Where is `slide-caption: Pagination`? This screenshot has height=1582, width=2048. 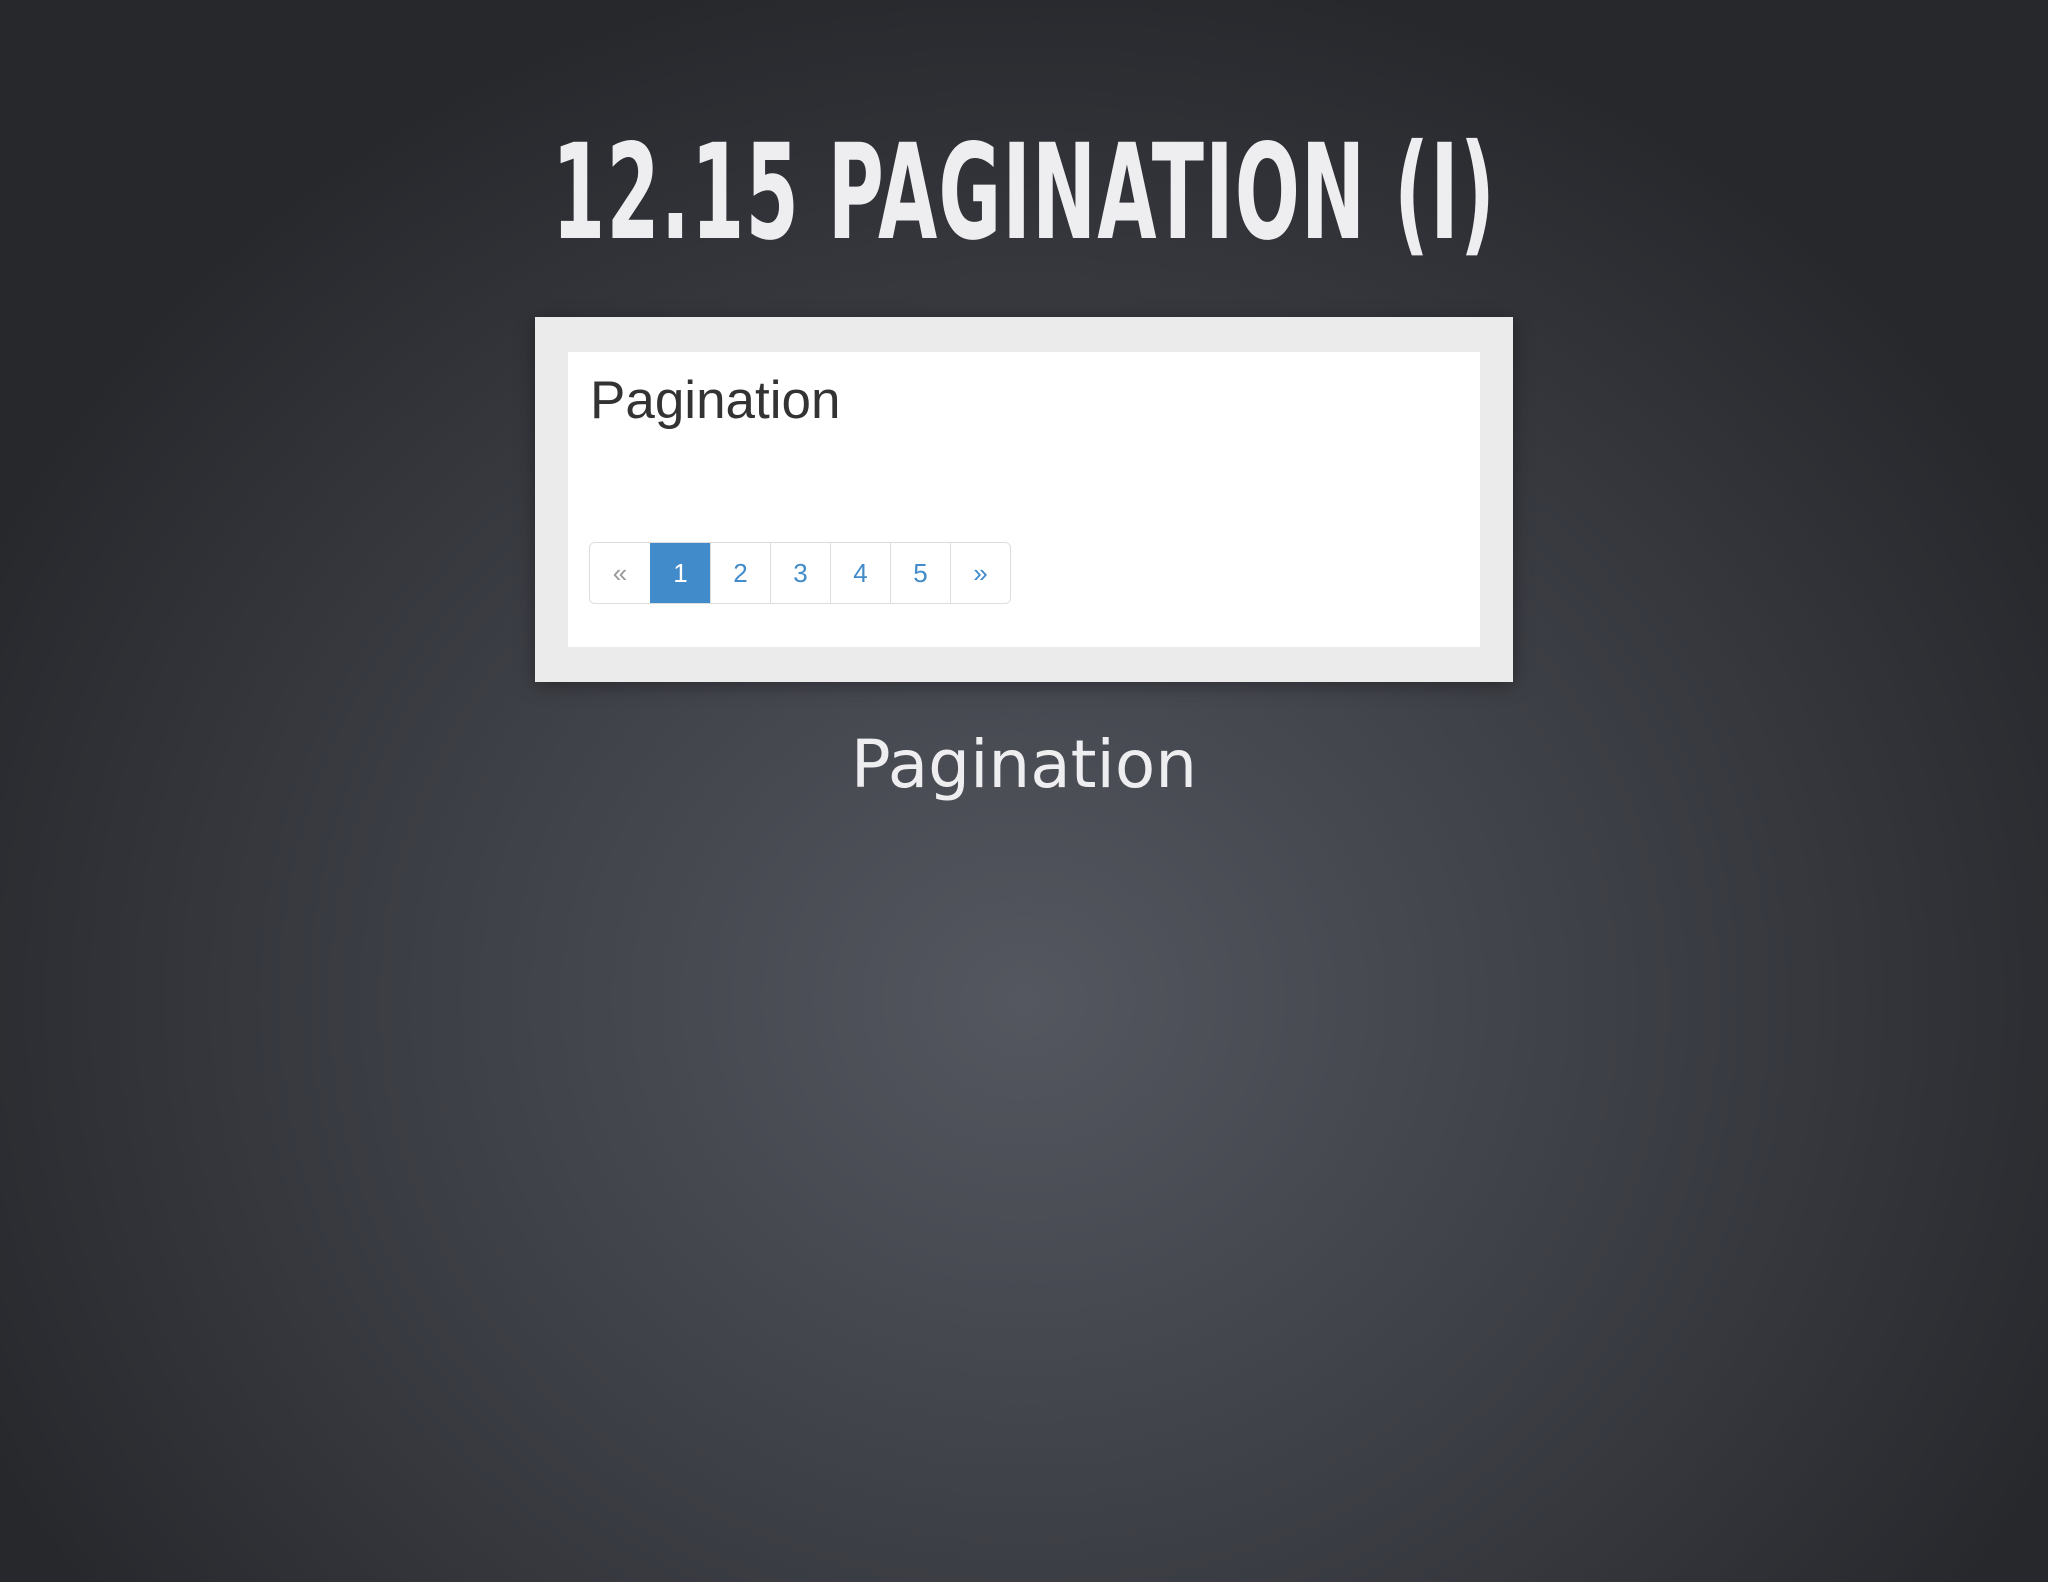 slide-caption: Pagination is located at coordinates (1024, 764).